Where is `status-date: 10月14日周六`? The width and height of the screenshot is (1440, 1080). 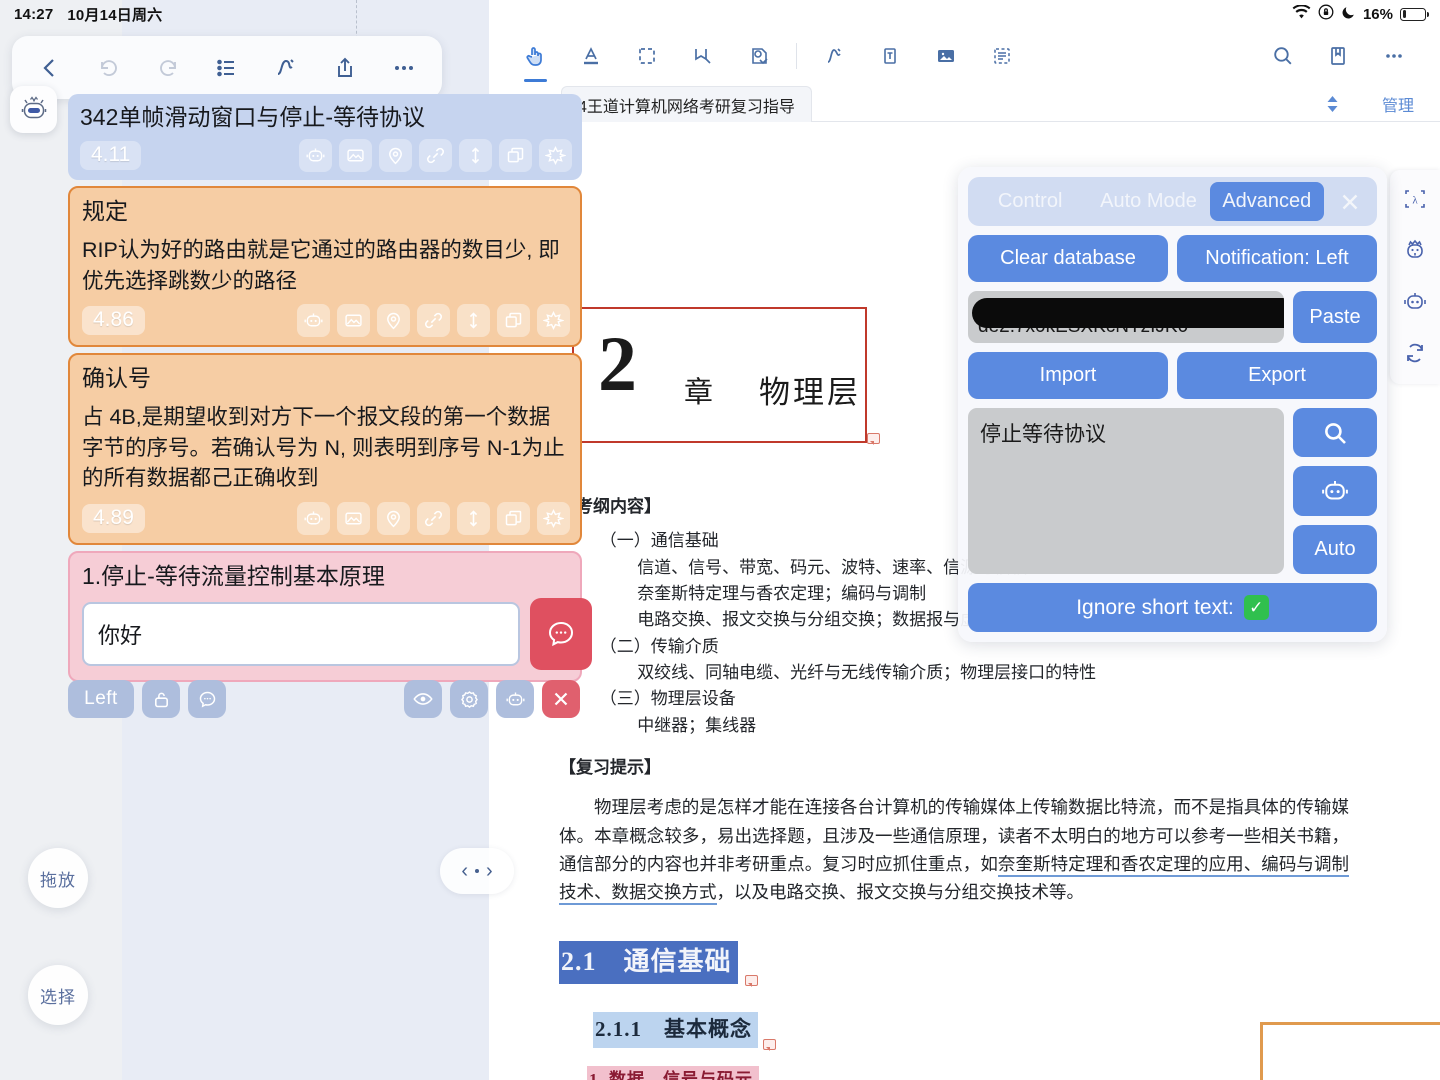 status-date: 10月14日周六 is located at coordinates (115, 15).